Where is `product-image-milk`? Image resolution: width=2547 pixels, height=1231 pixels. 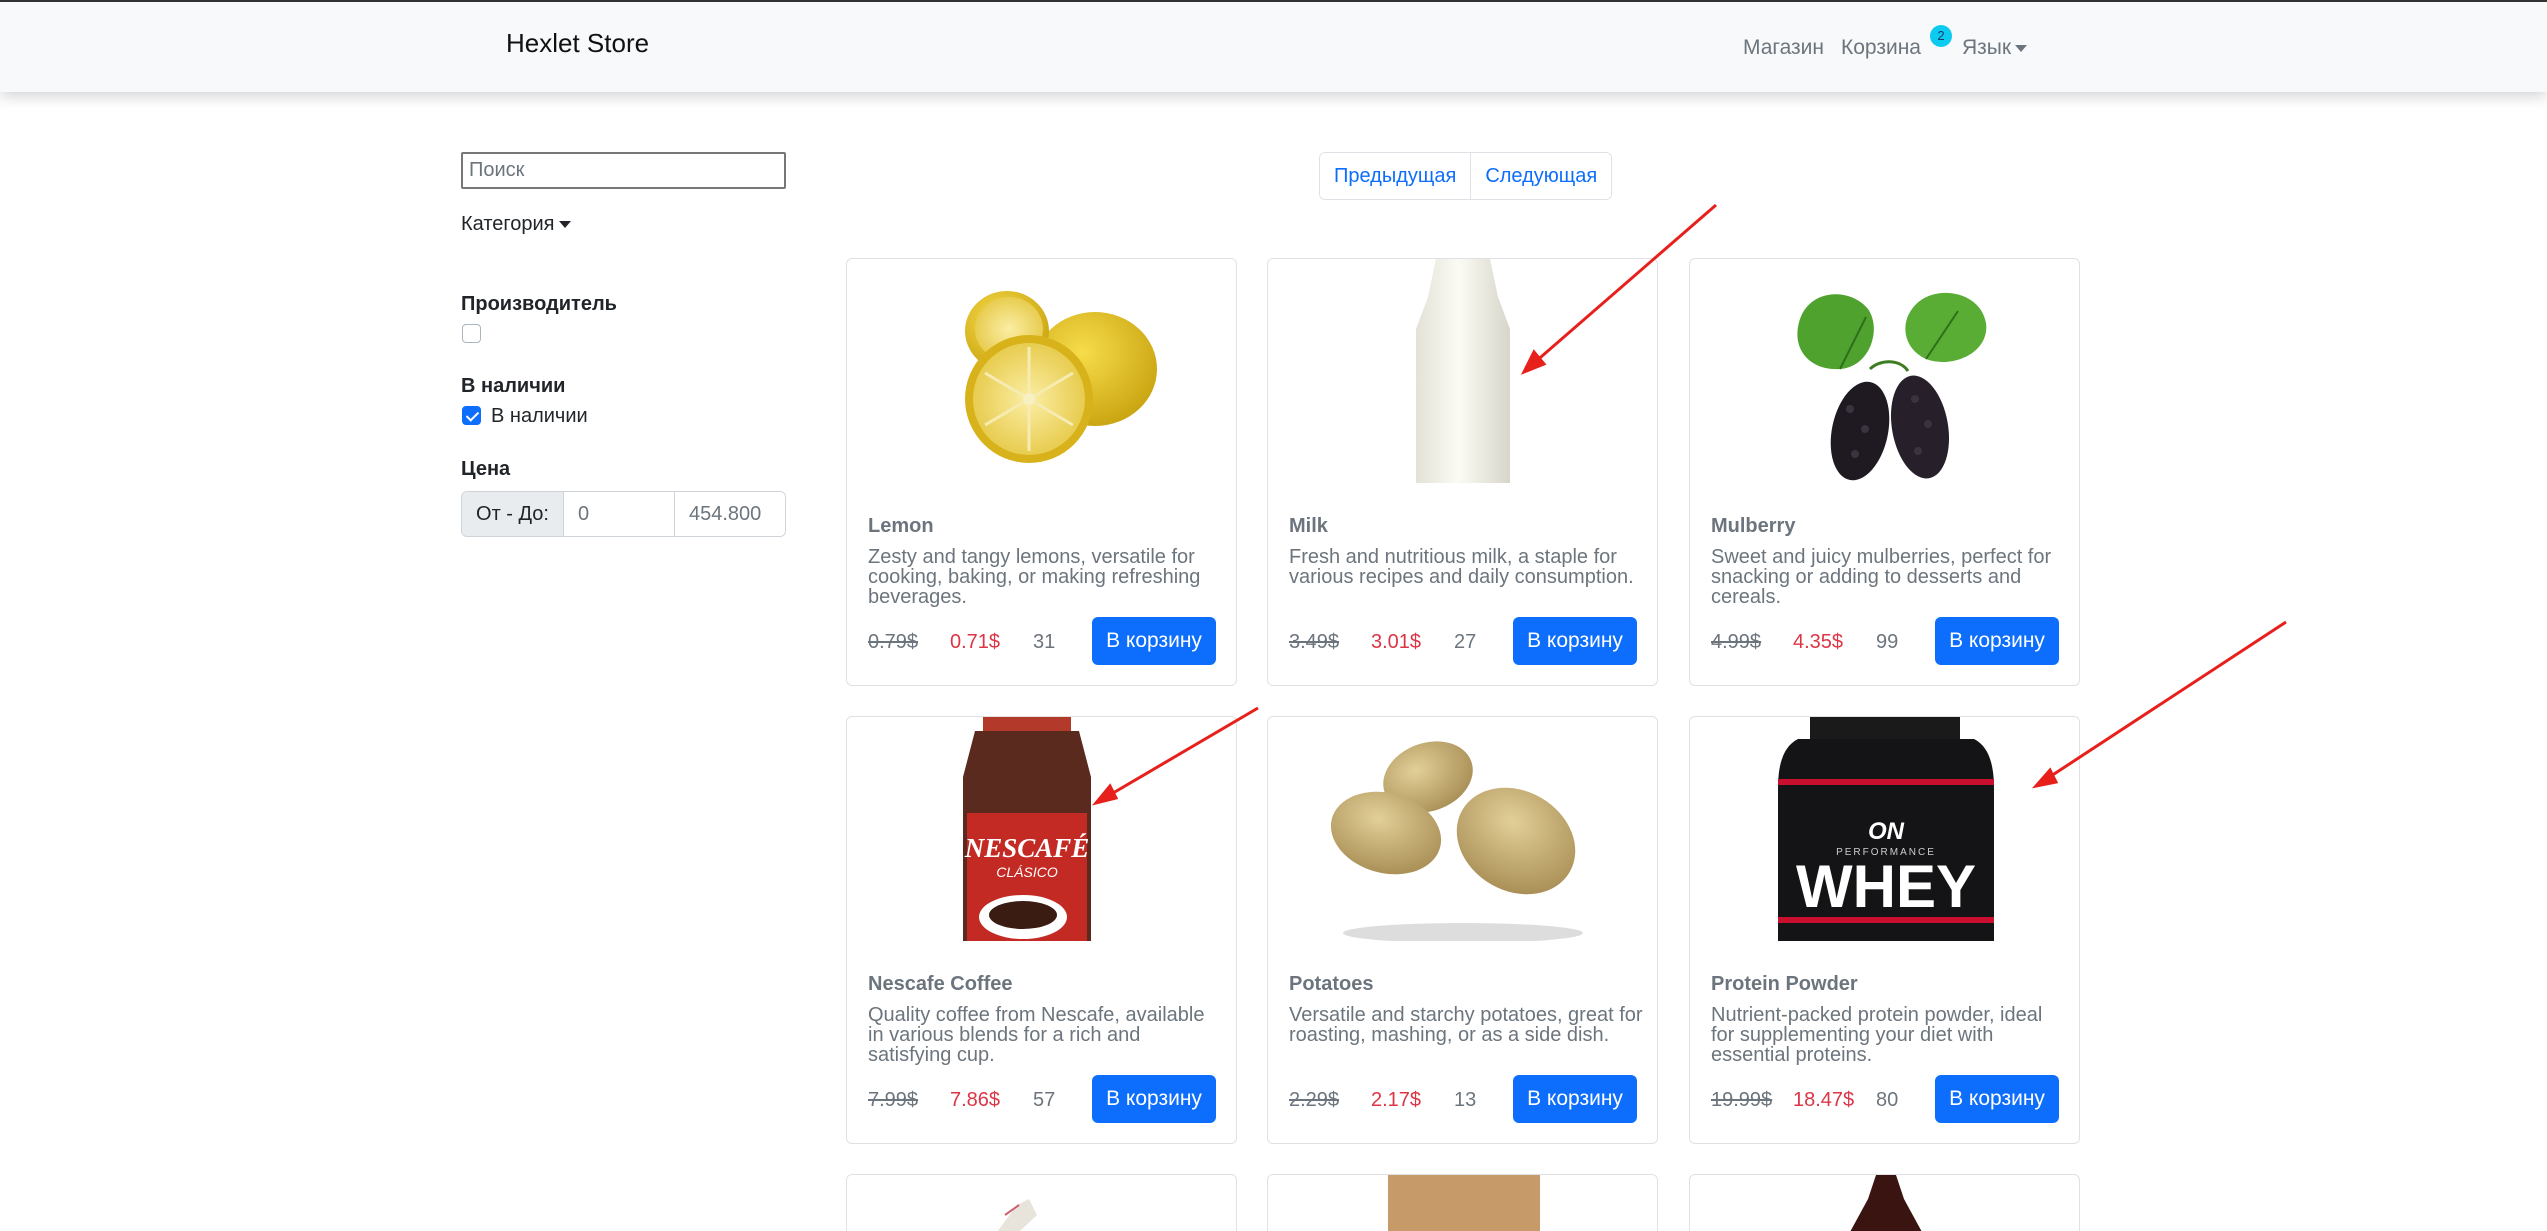 product-image-milk is located at coordinates (1462, 371).